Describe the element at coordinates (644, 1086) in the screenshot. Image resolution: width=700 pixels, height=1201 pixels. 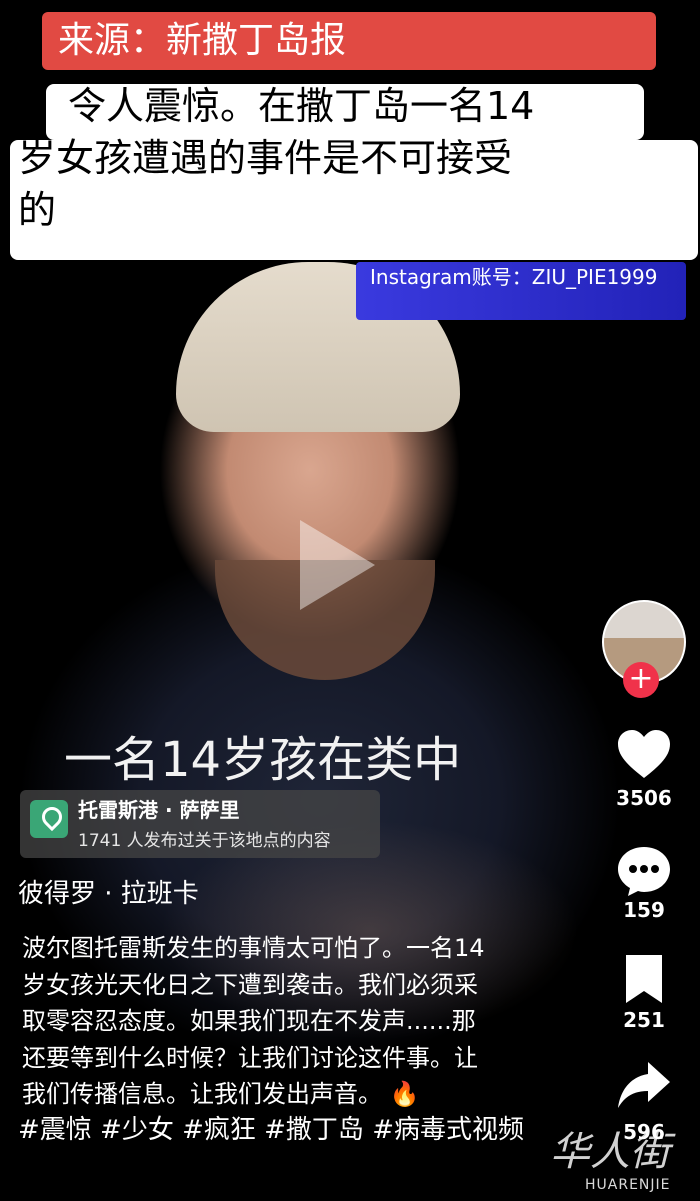
I see `share-icon` at that location.